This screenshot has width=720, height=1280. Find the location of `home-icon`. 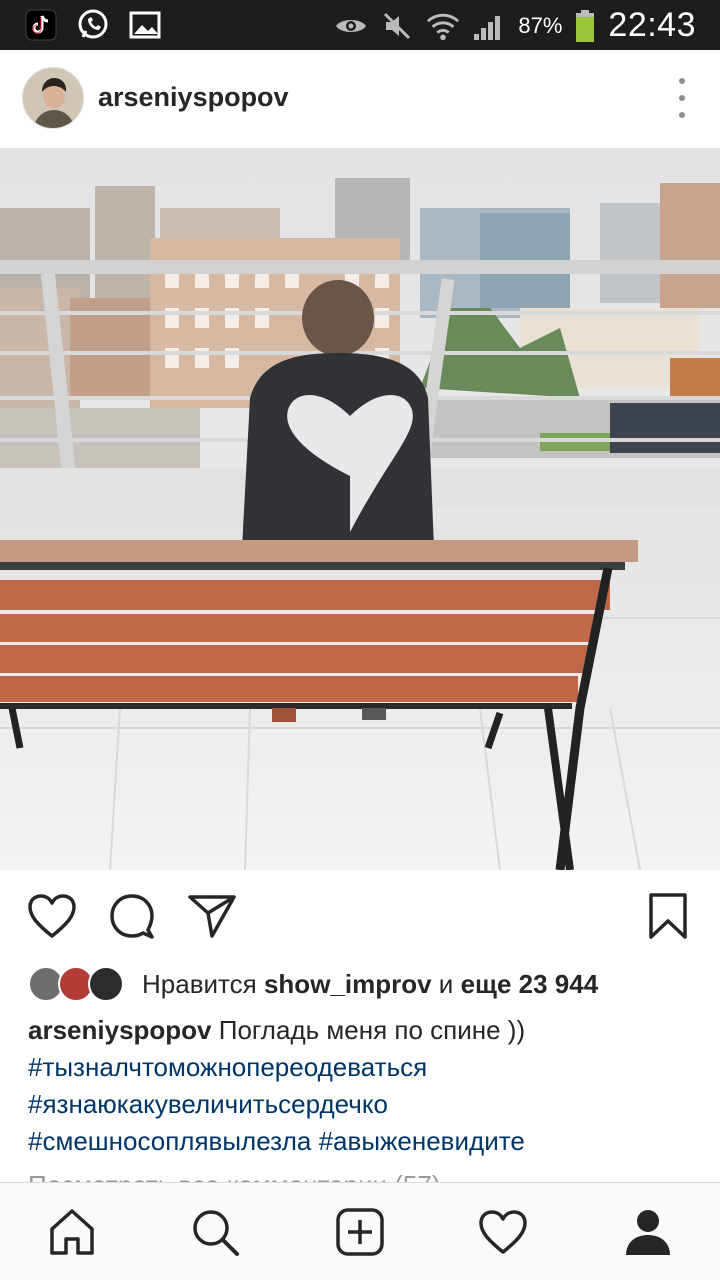

home-icon is located at coordinates (72, 1232).